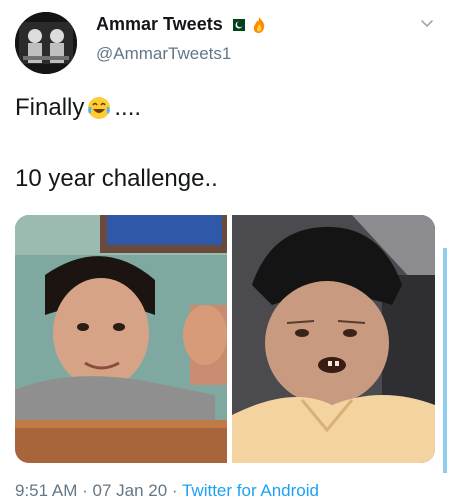  I want to click on chevron-down-icon, so click(427, 23).